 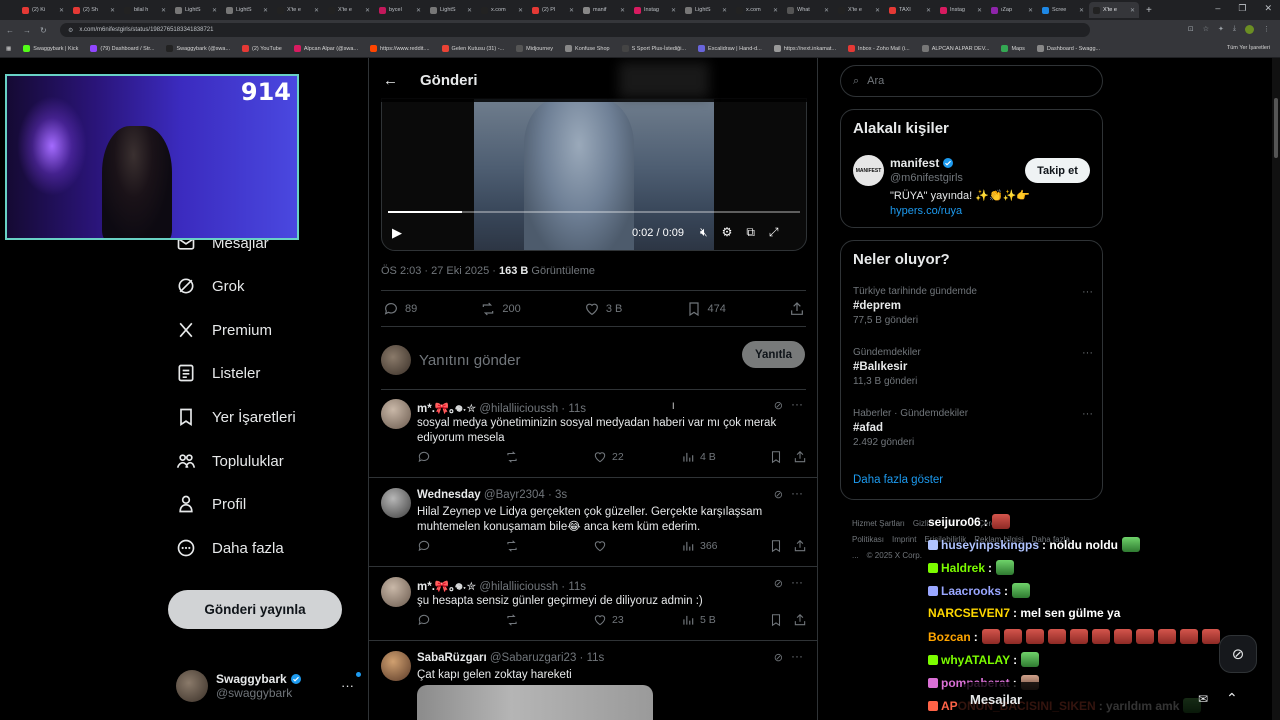 I want to click on nav-item-premium: Premium, so click(x=224, y=330).